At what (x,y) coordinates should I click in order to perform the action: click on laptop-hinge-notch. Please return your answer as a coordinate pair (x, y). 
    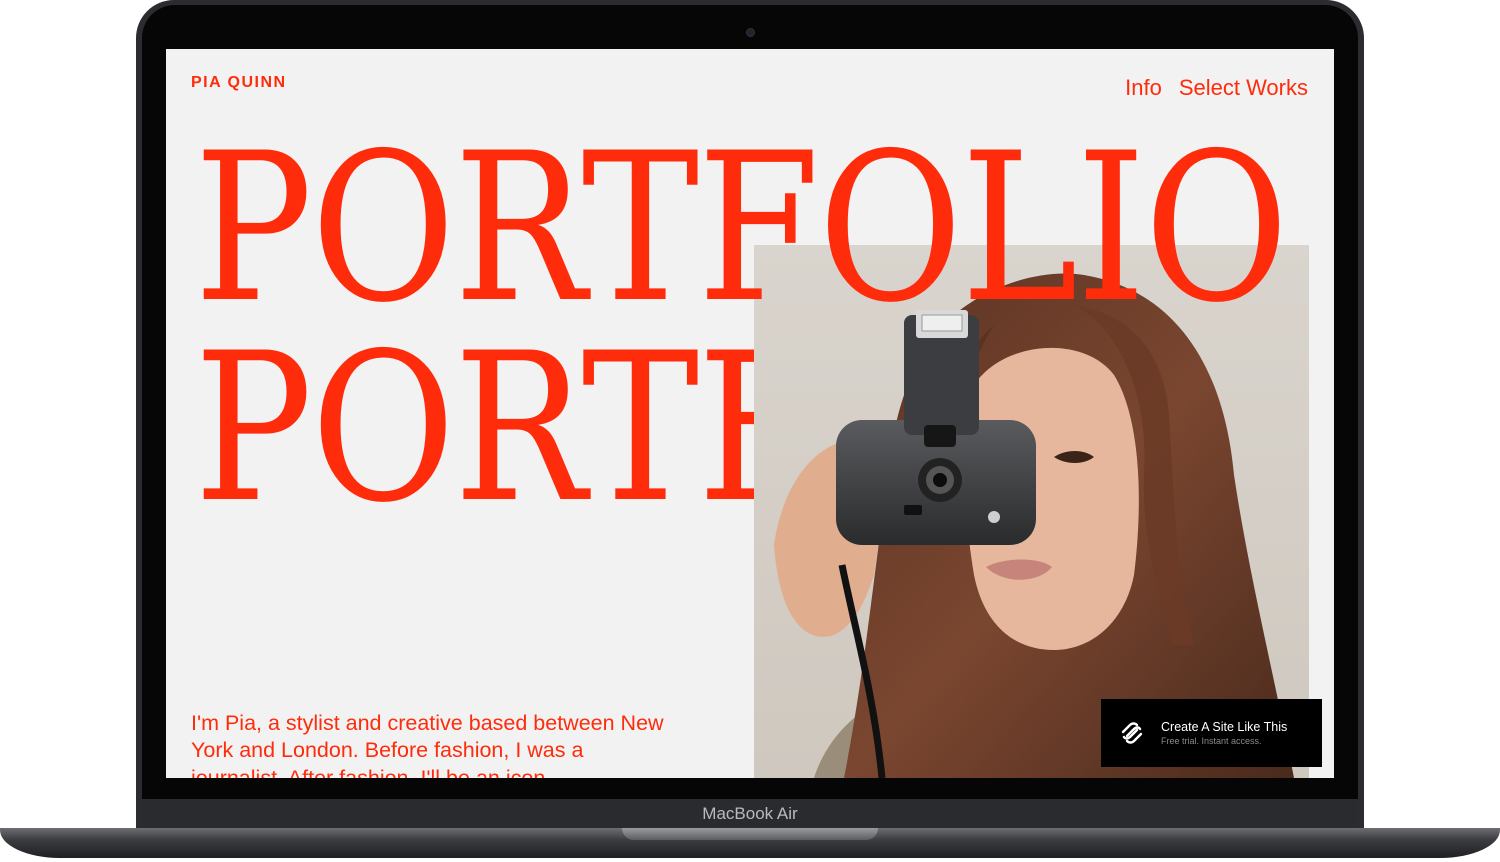
    Looking at the image, I should click on (750, 834).